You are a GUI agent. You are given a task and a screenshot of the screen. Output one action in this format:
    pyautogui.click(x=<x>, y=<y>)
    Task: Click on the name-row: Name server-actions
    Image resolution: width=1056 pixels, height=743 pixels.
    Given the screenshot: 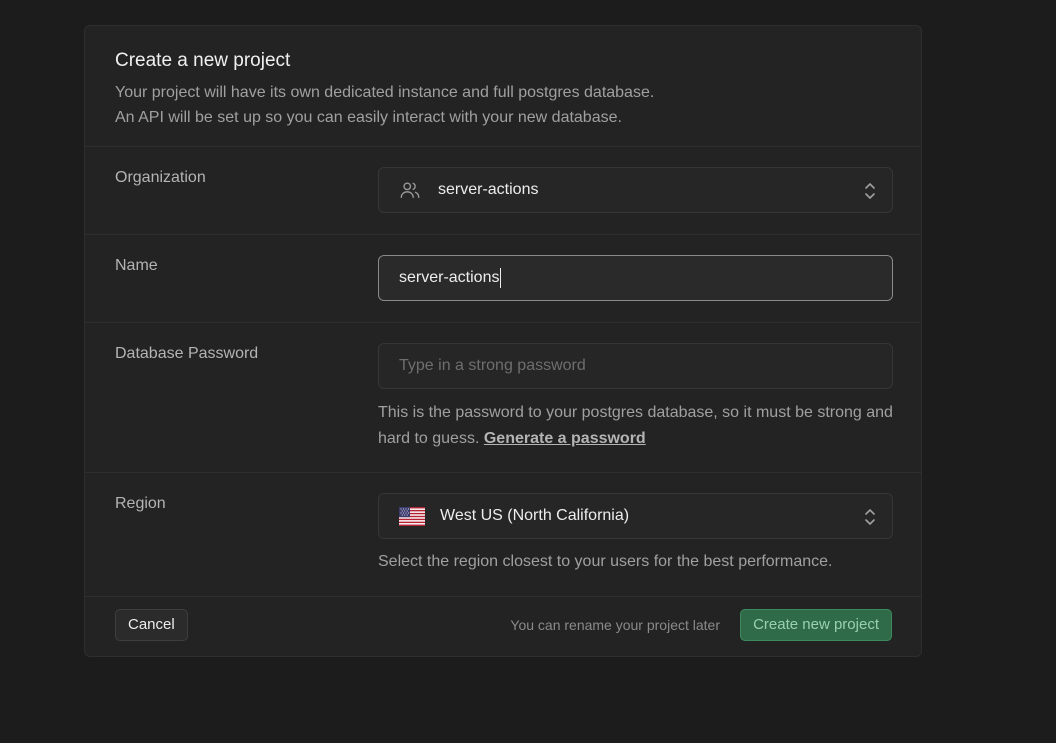 What is the action you would take?
    pyautogui.click(x=503, y=279)
    